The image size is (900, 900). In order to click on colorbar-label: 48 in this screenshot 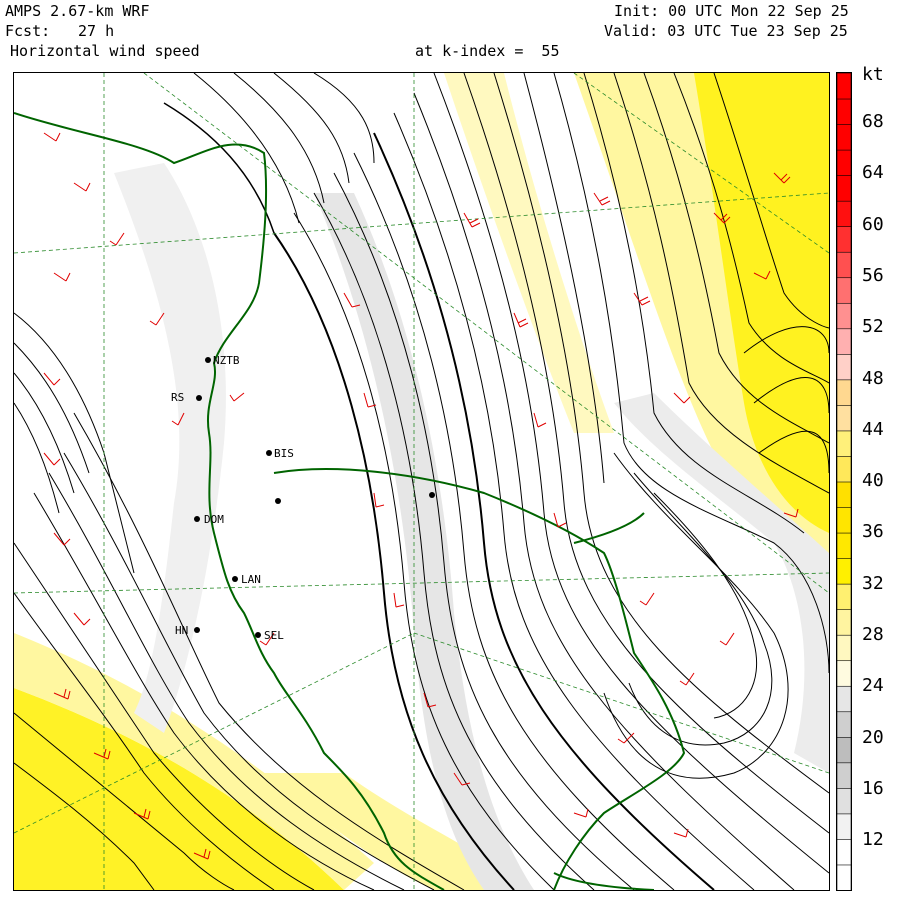, I will do `click(873, 378)`.